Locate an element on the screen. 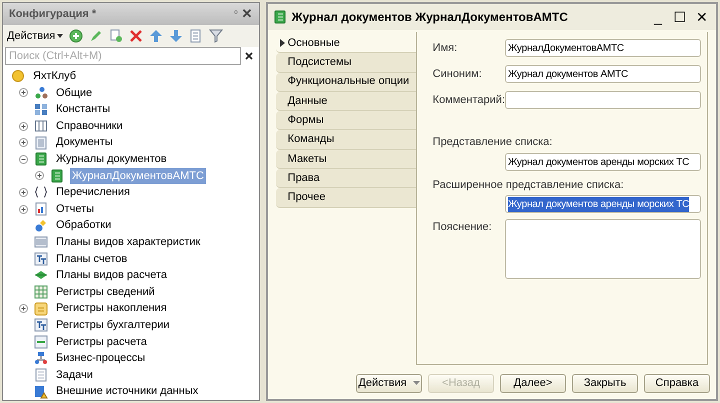 The height and width of the screenshot is (403, 720). tree-item: Перечисления is located at coordinates (93, 192).